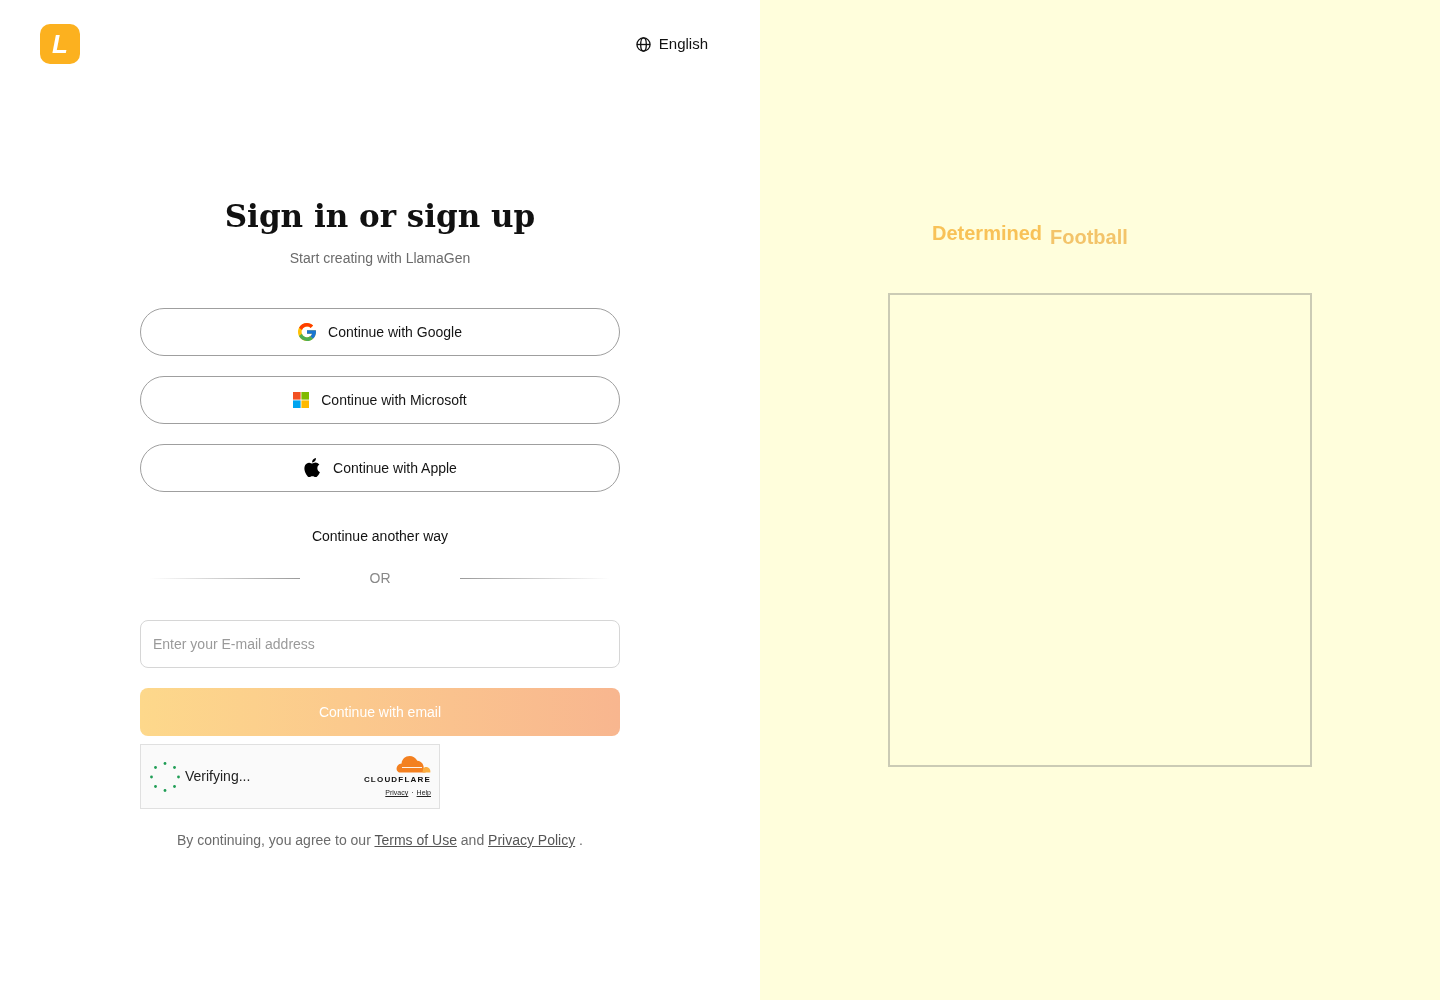 The image size is (1440, 1000). What do you see at coordinates (380, 216) in the screenshot?
I see `page-title: Sign in or sign up` at bounding box center [380, 216].